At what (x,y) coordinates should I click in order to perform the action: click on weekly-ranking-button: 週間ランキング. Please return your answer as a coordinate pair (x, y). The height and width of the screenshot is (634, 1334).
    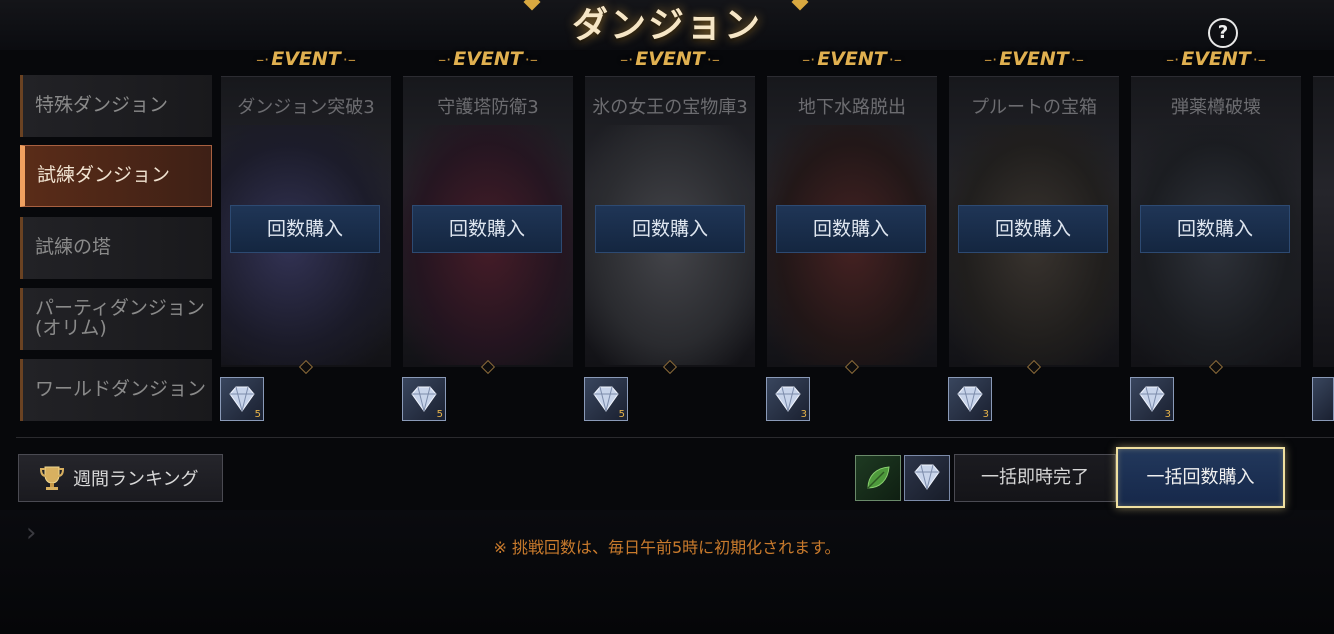
    Looking at the image, I should click on (120, 478).